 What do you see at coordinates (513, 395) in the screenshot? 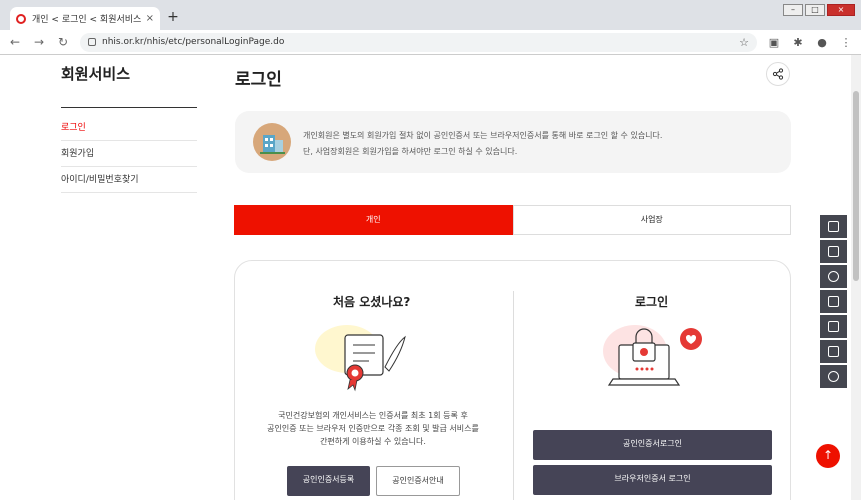
I see `card-divider` at bounding box center [513, 395].